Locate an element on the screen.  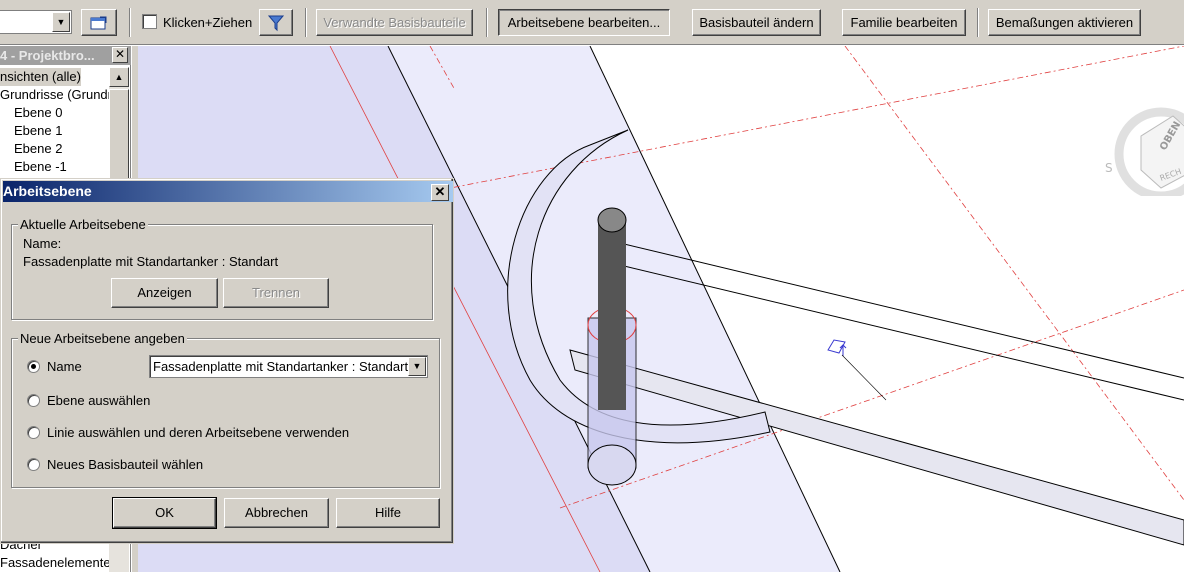
tree-item-level: Ebene 2 is located at coordinates (38, 149).